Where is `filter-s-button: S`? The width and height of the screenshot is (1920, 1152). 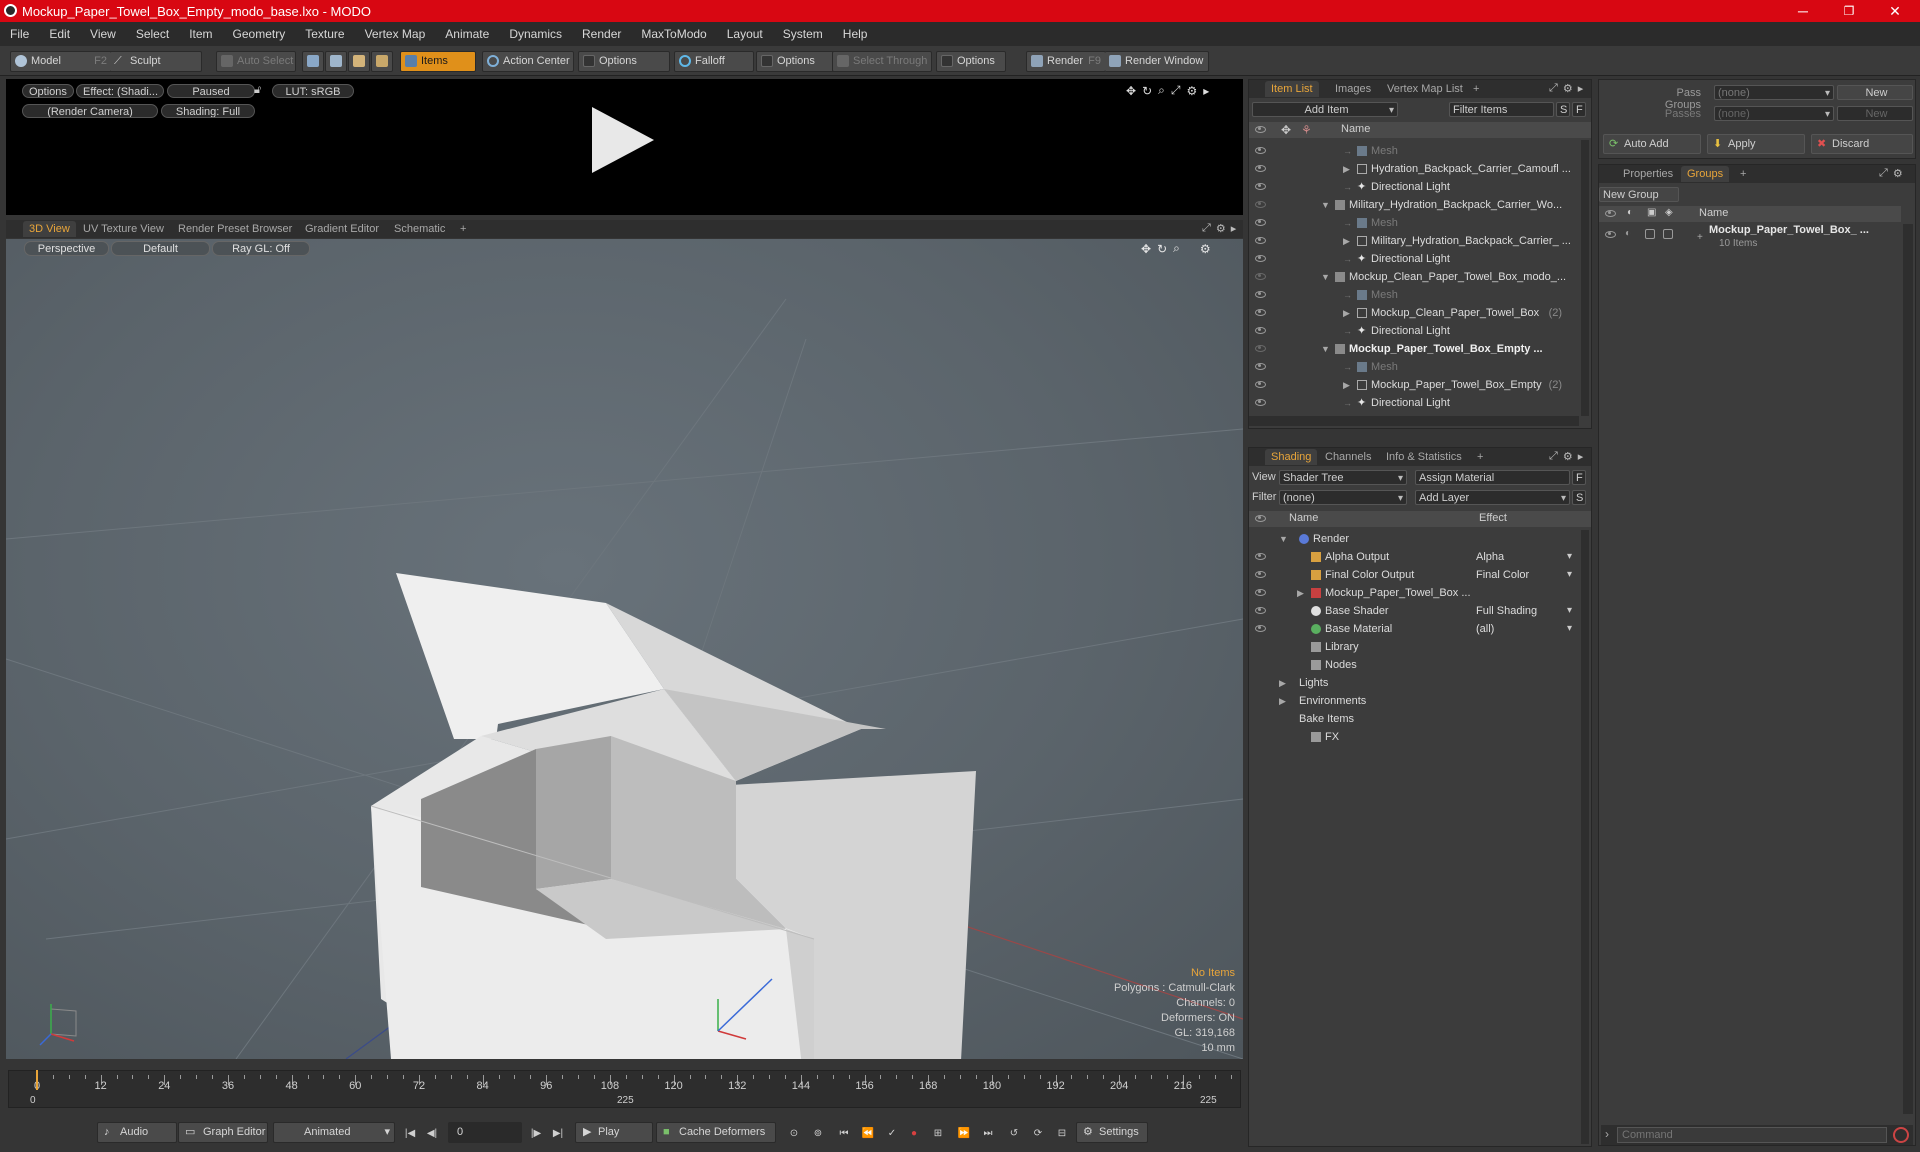
filter-s-button: S is located at coordinates (1563, 109).